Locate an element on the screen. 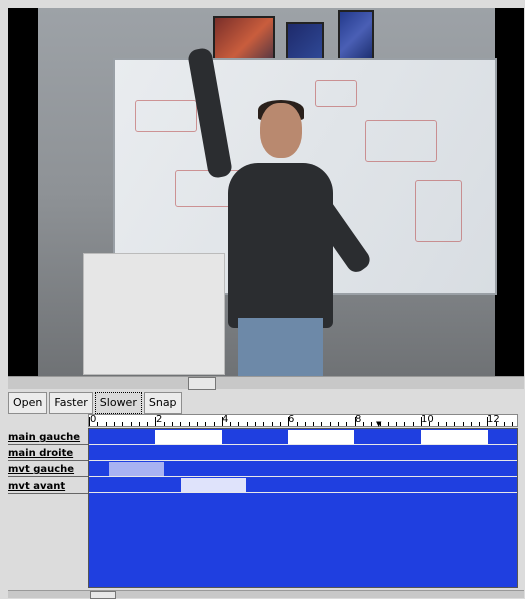  ruler-label-2: 2 is located at coordinates (159, 419).